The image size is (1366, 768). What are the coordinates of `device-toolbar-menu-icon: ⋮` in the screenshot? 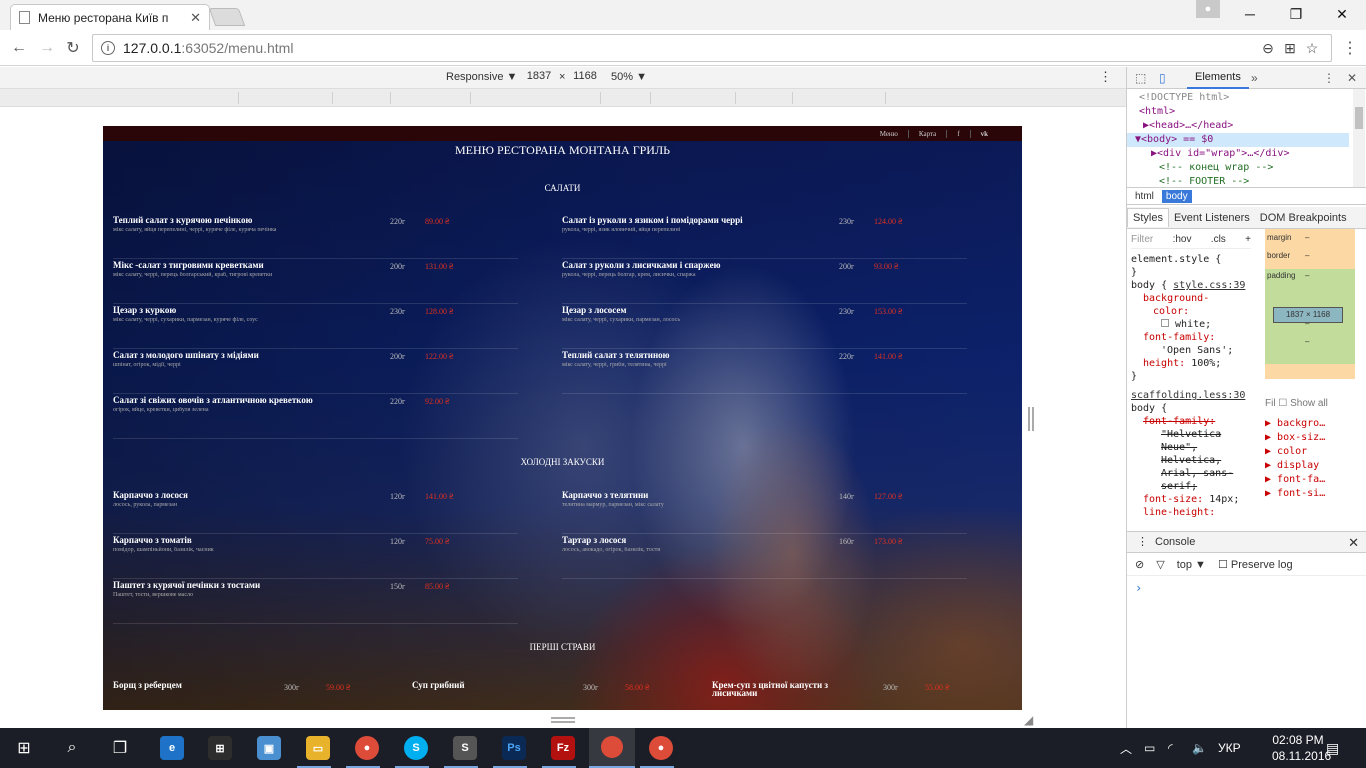 It's located at (1105, 77).